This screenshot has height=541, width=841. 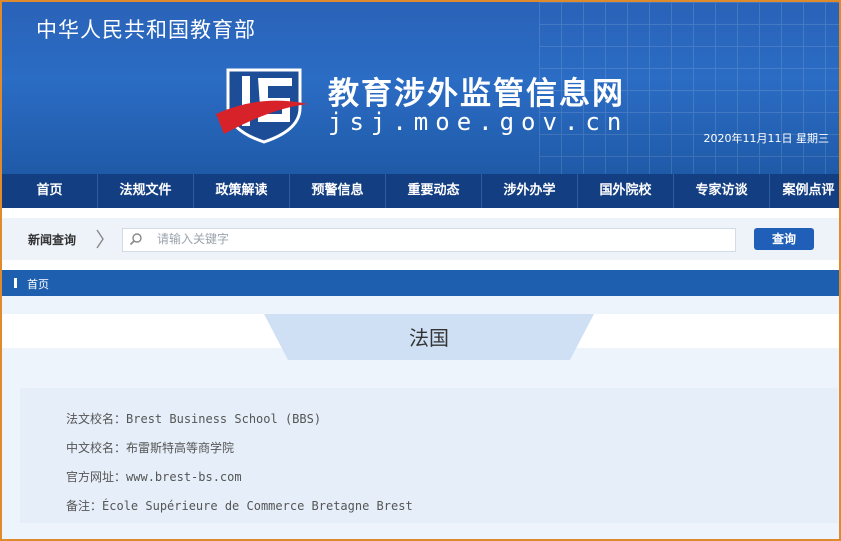 What do you see at coordinates (434, 191) in the screenshot?
I see `nav-item-news: 重要动态` at bounding box center [434, 191].